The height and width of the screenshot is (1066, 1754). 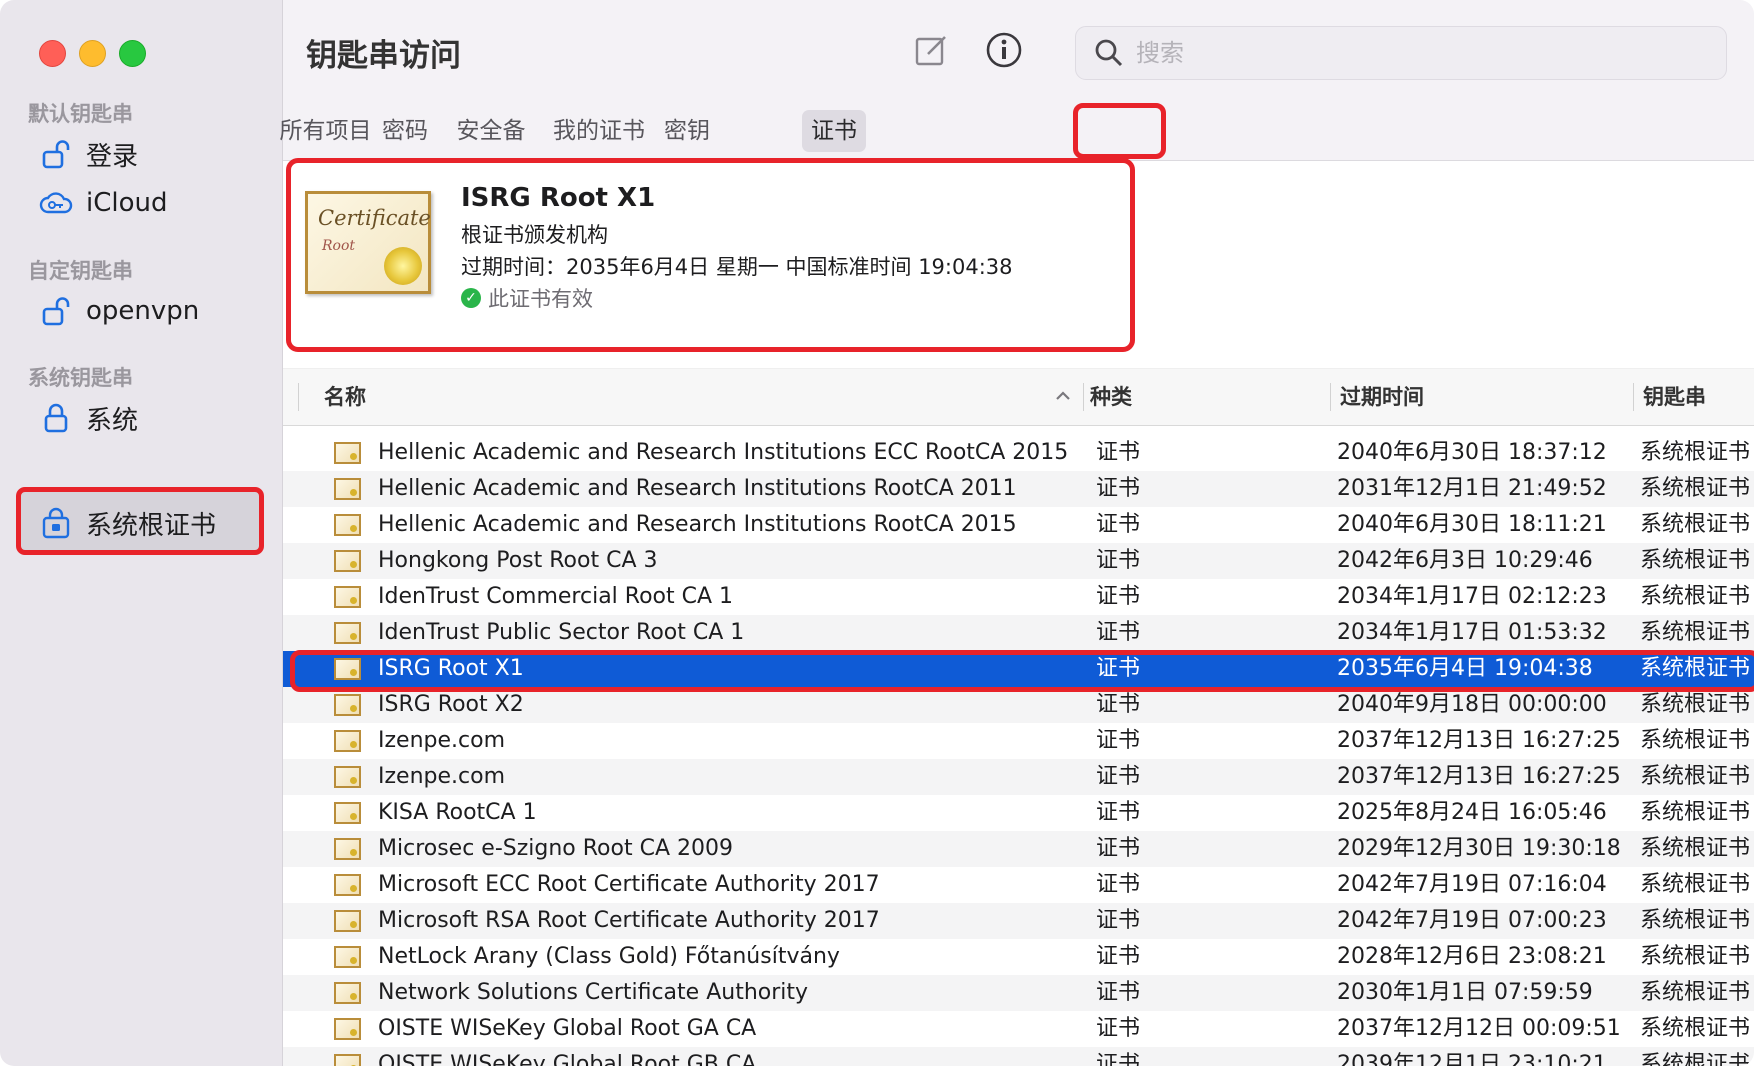 I want to click on sidebar-item-label: 登录, so click(x=112, y=156).